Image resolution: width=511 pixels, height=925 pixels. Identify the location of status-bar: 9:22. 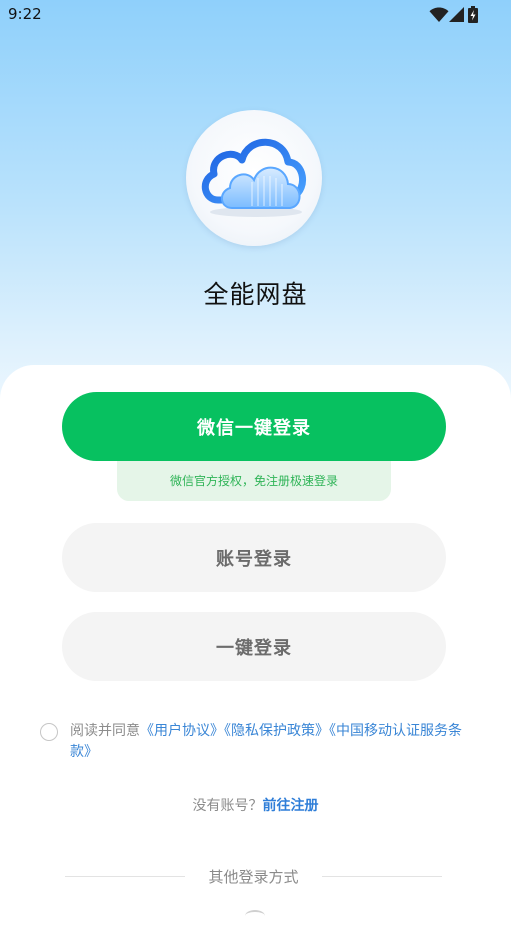
(255, 15).